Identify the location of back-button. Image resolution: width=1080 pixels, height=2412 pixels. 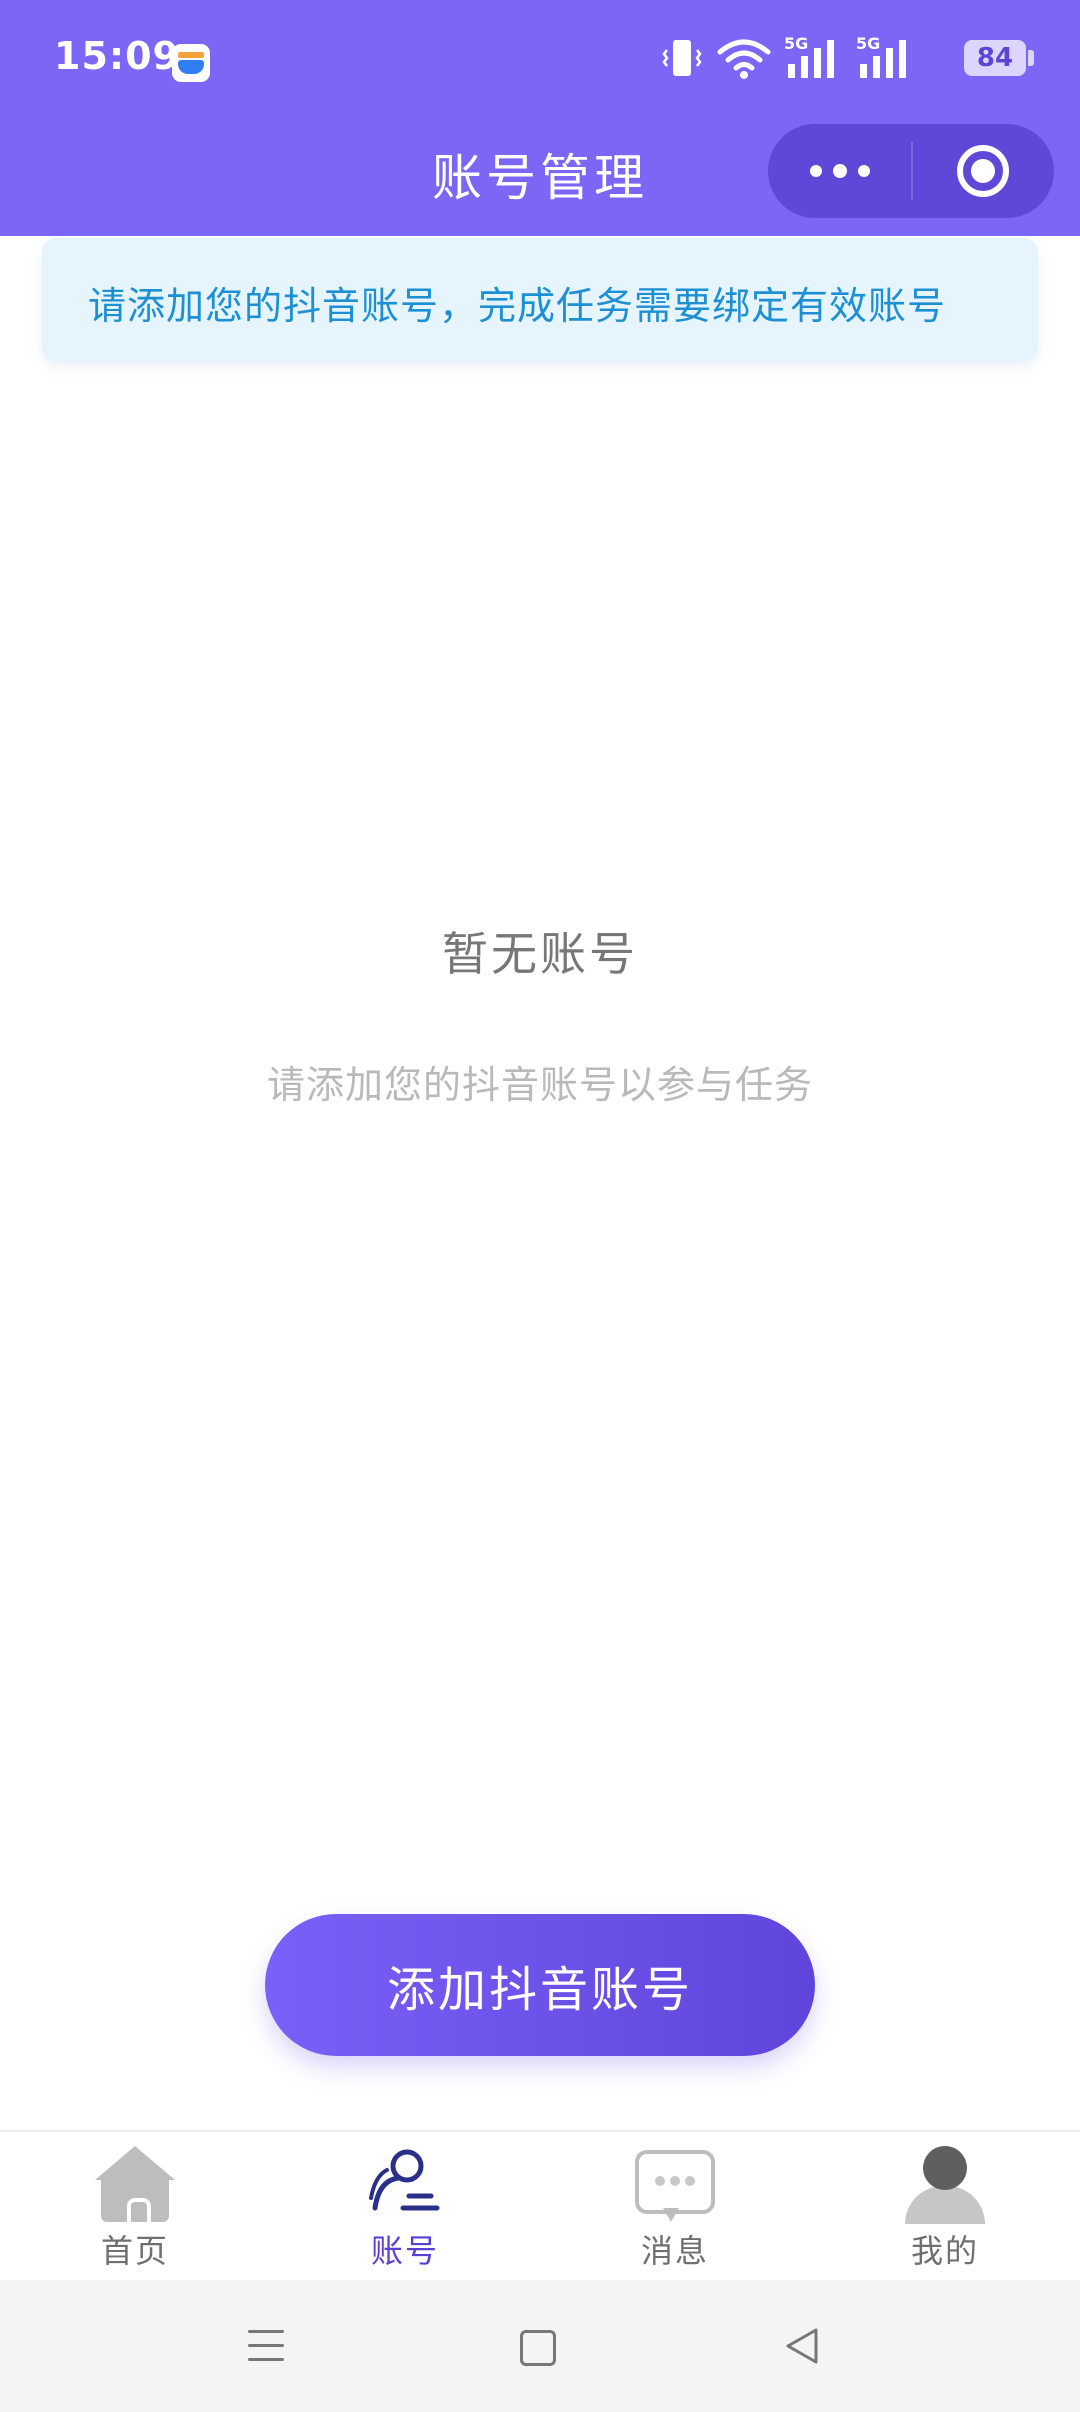
(802, 2346).